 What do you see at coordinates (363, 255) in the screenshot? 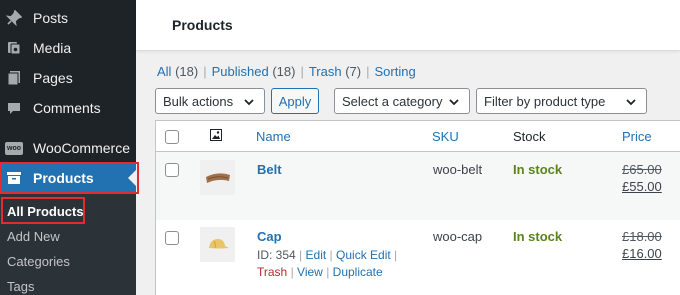
I see `quick-edit-link: Quick Edit` at bounding box center [363, 255].